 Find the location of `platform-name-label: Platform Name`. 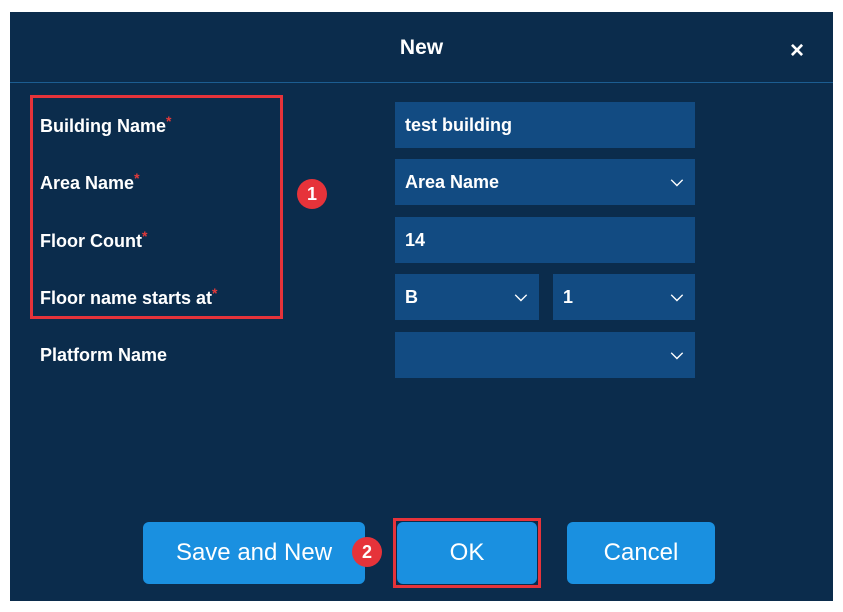

platform-name-label: Platform Name is located at coordinates (103, 355).